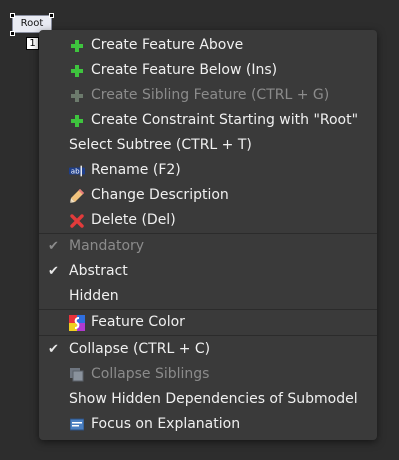 Image resolution: width=399 pixels, height=460 pixels. Describe the element at coordinates (12, 33) in the screenshot. I see `selection-handle-bottom-left` at that location.